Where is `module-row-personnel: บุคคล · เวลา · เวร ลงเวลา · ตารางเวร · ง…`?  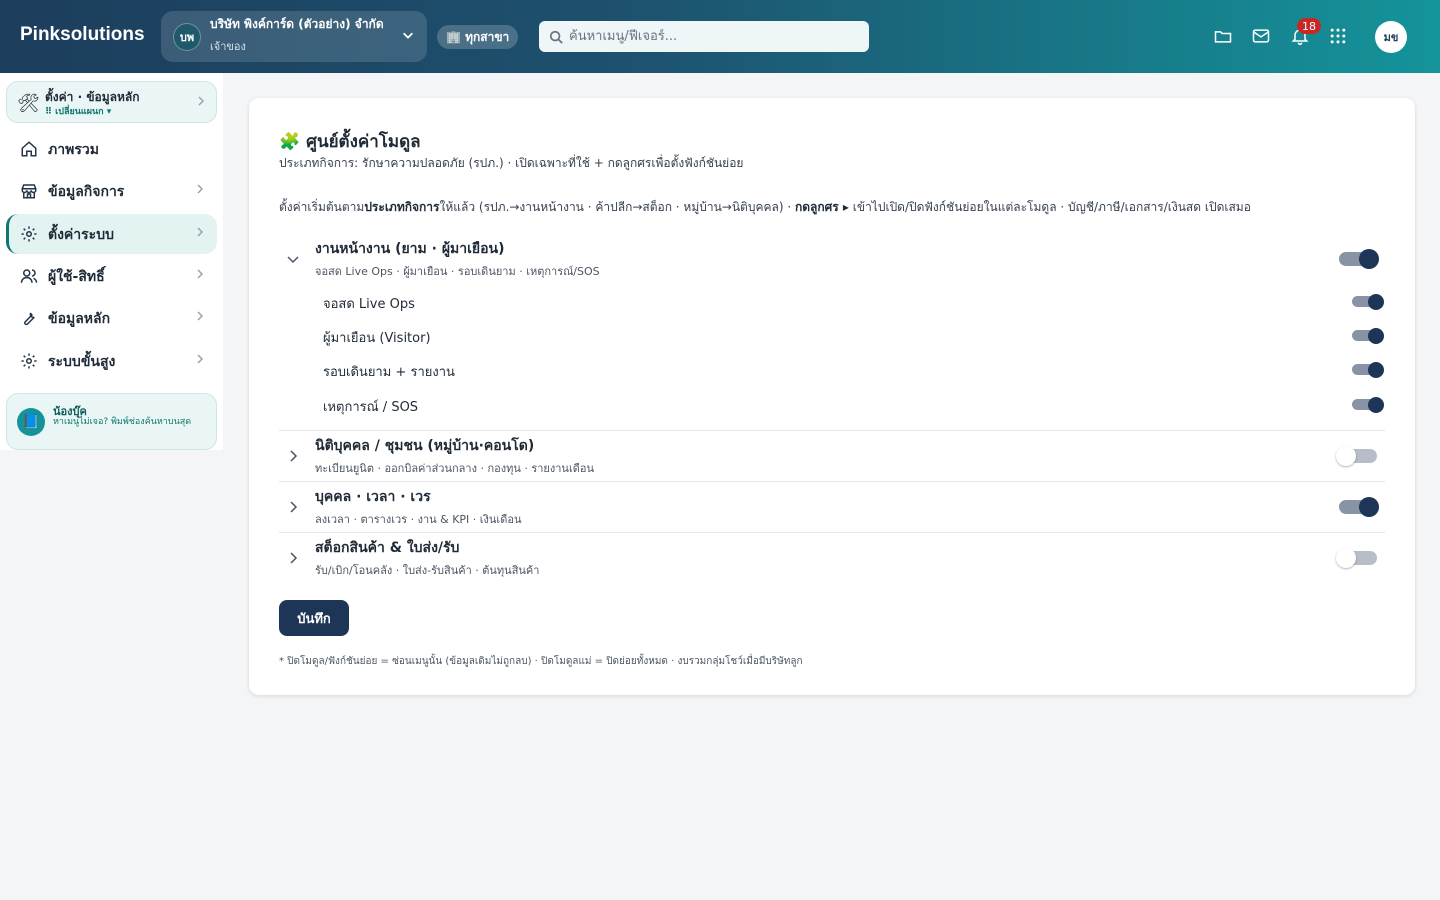 module-row-personnel: บุคคล · เวลา · เวร ลงเวลา · ตารางเวร · ง… is located at coordinates (832, 508).